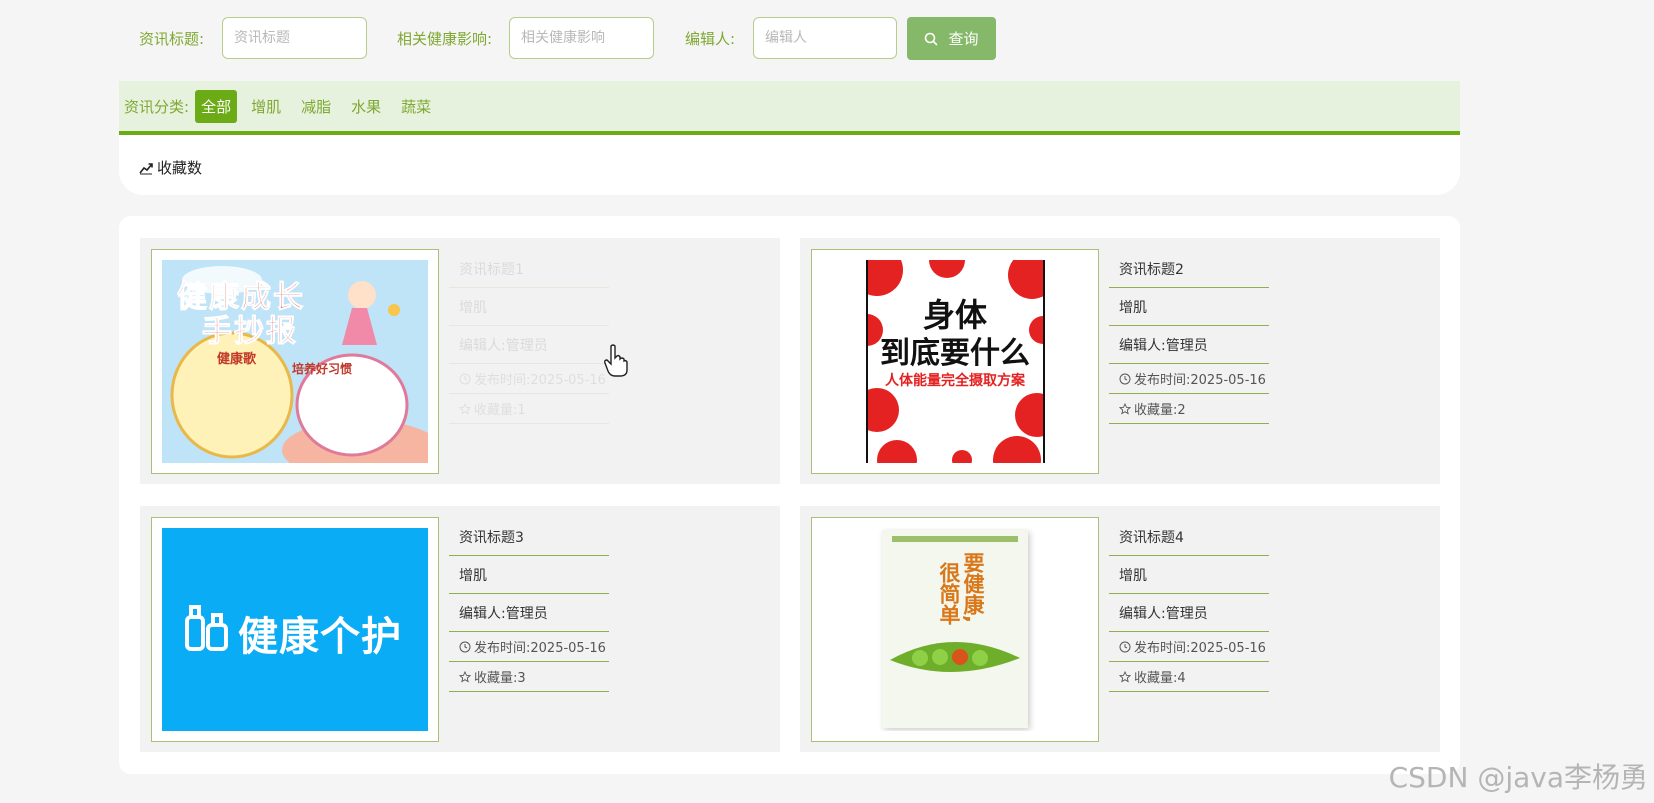 This screenshot has width=1654, height=803. I want to click on bottle-icon, so click(206, 628).